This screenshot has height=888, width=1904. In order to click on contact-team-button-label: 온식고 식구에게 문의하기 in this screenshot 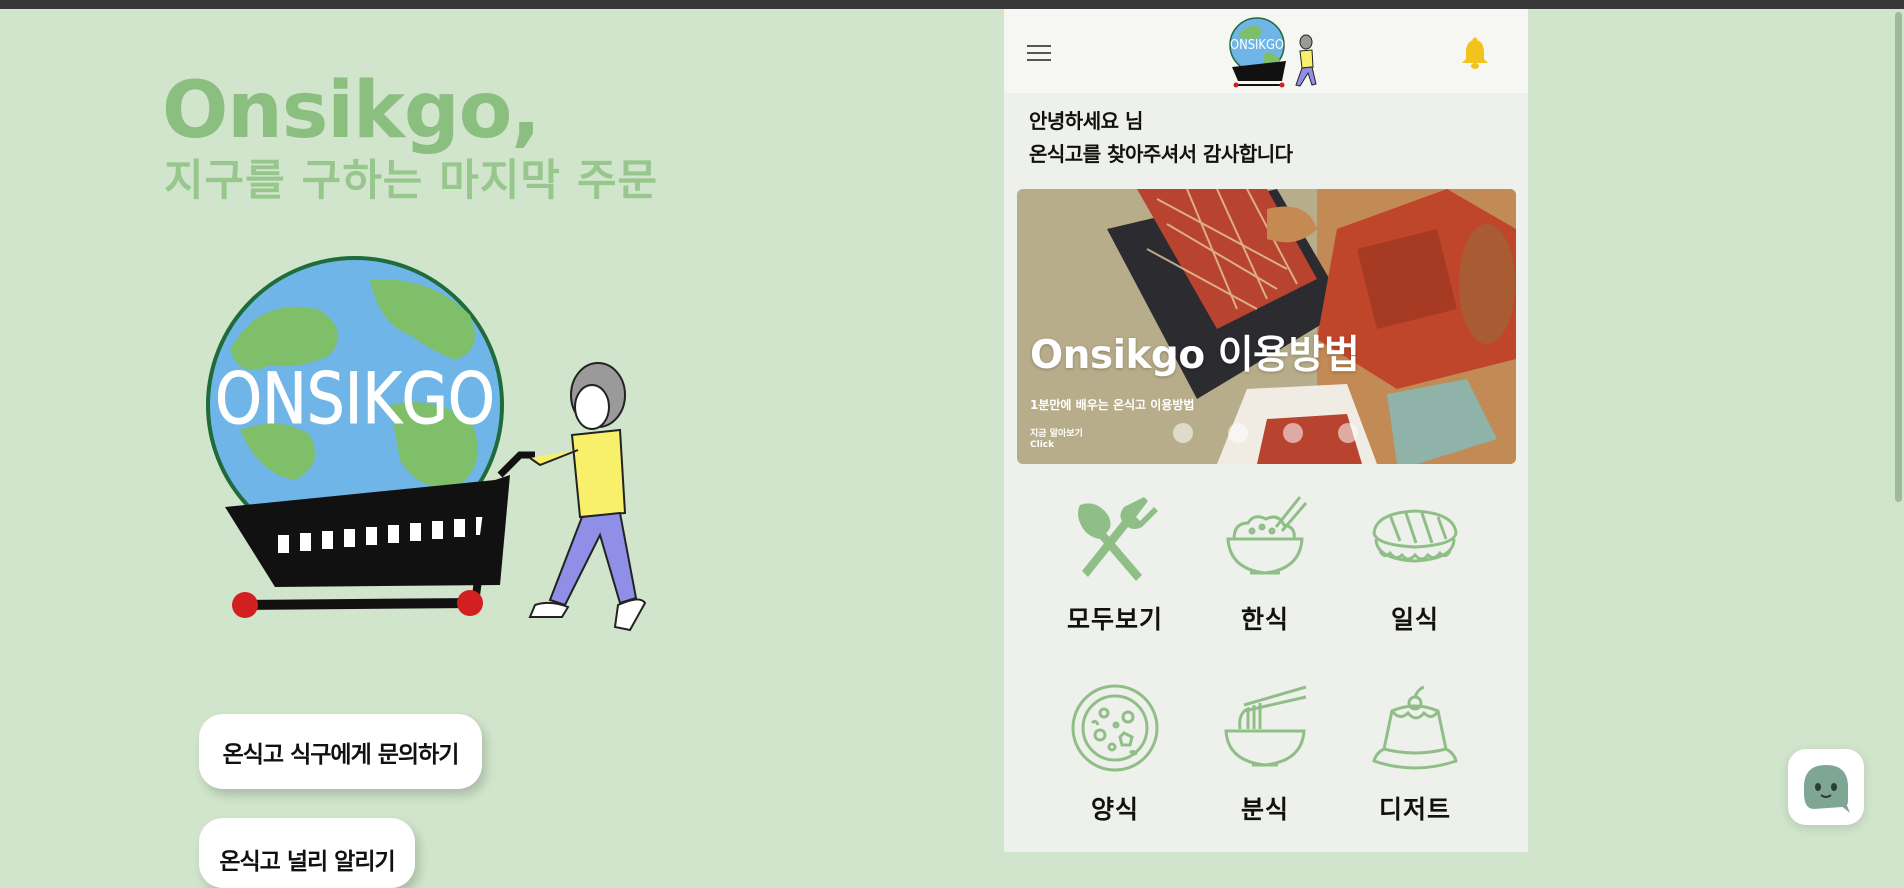, I will do `click(341, 754)`.